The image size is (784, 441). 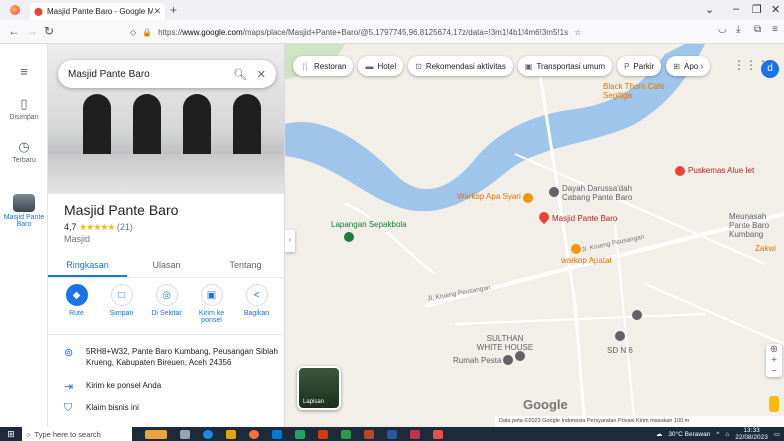 I want to click on search-icon: 🔍︎, so click(x=240, y=74).